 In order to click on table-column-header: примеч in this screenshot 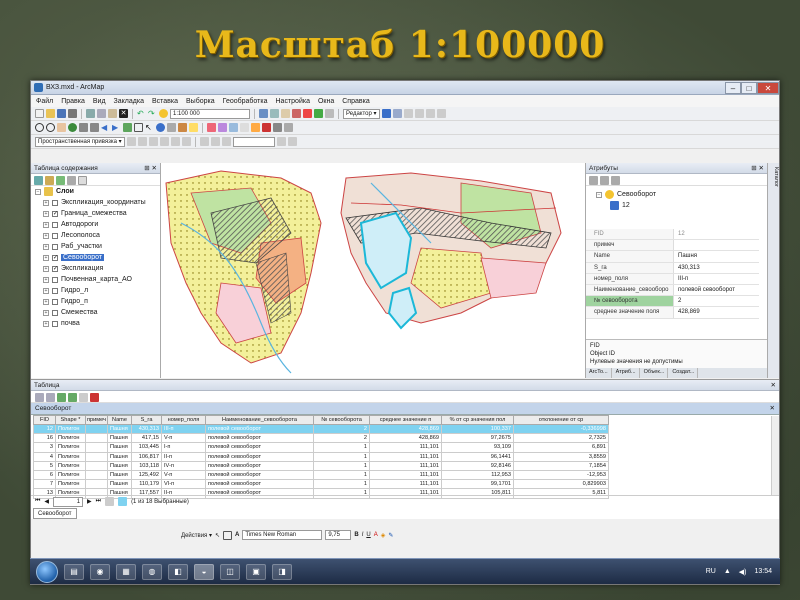, I will do `click(96, 420)`.